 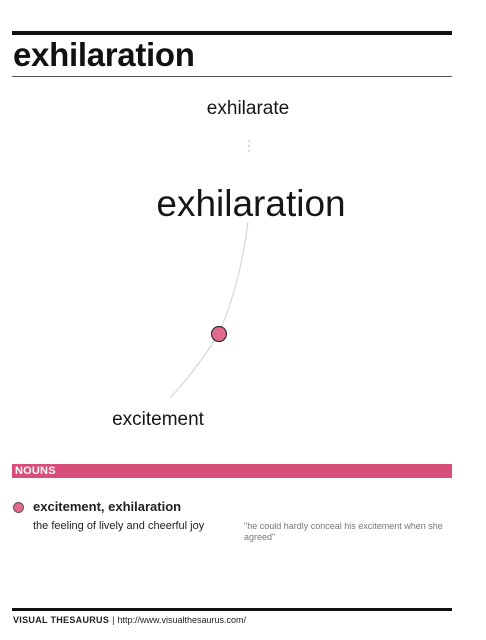 I want to click on nouns-section-bar: NOUNS, so click(x=232, y=471).